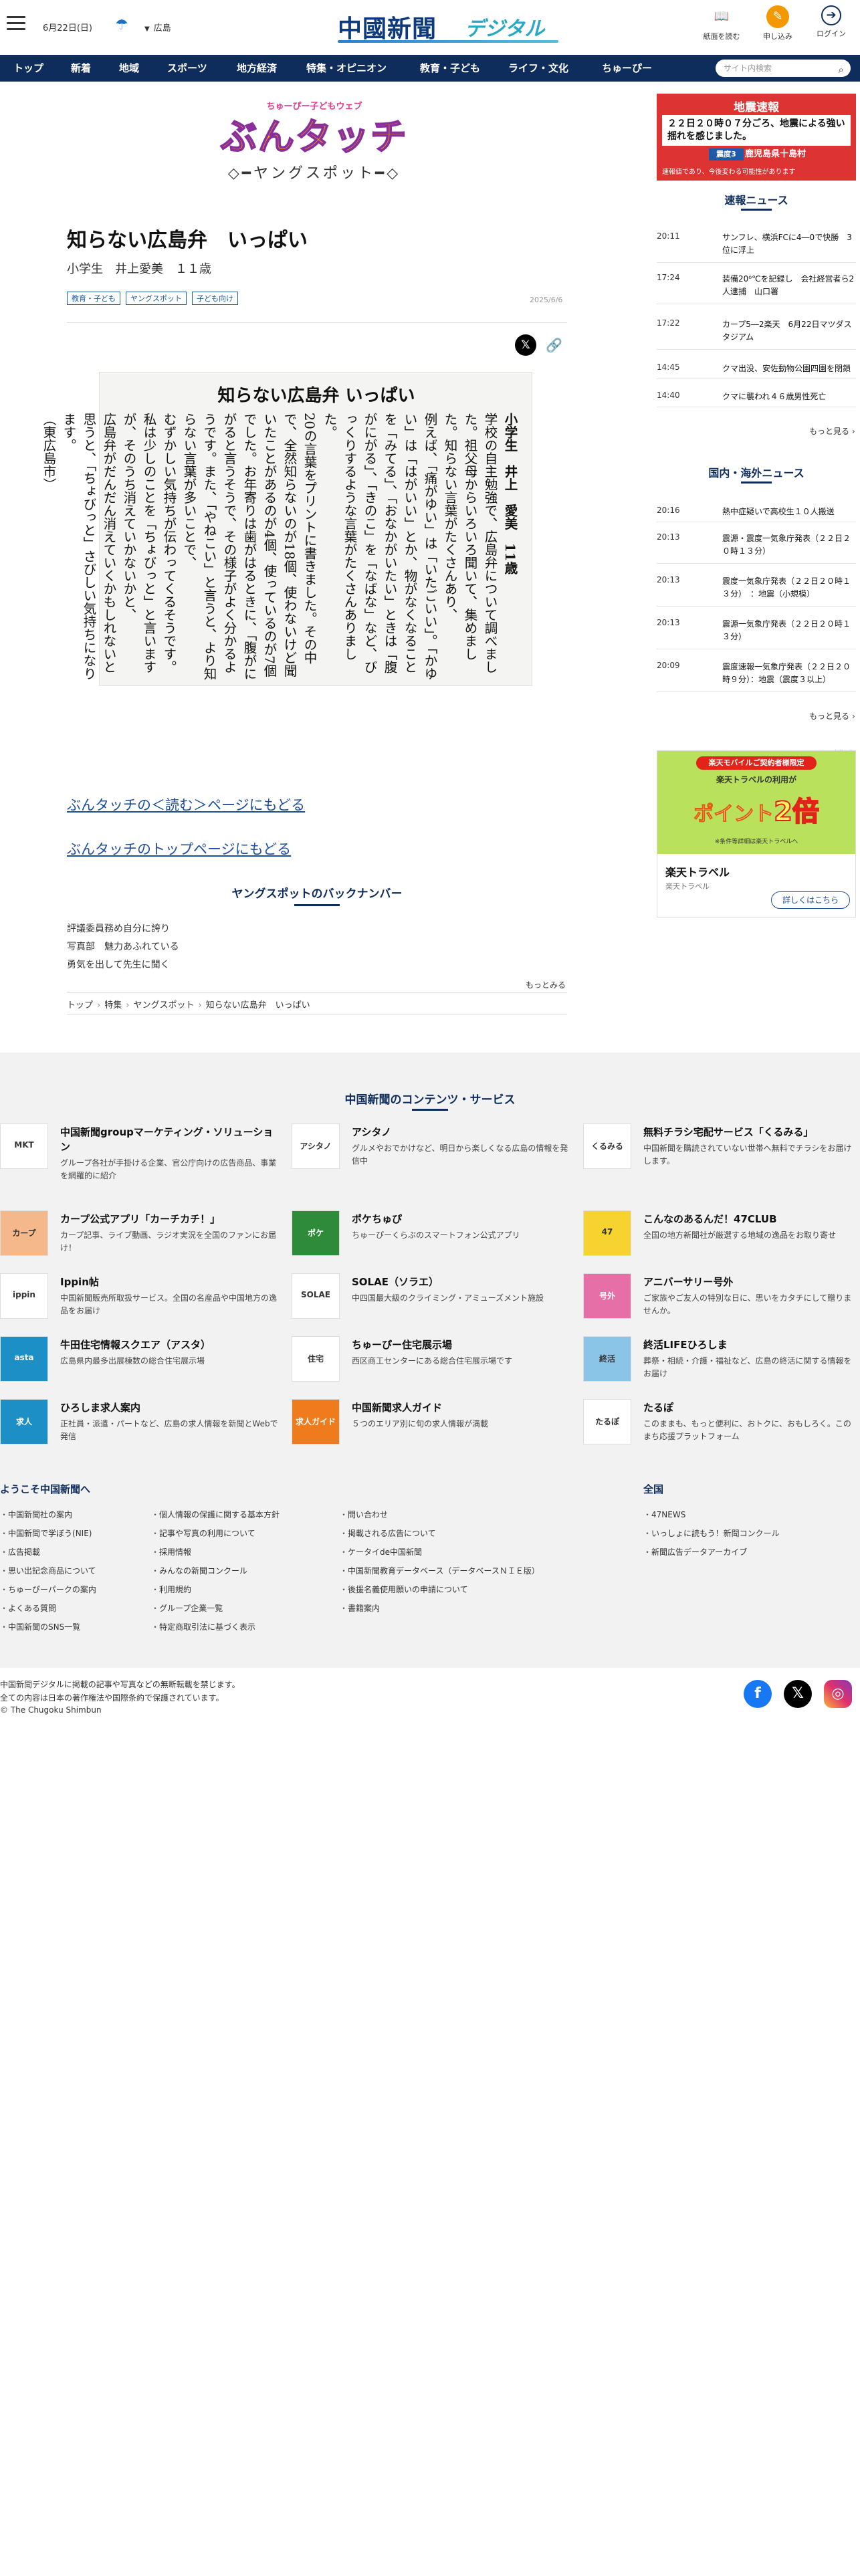  Describe the element at coordinates (199, 1570) in the screenshot. I see `footer-link: みんなの新聞コンクール` at that location.